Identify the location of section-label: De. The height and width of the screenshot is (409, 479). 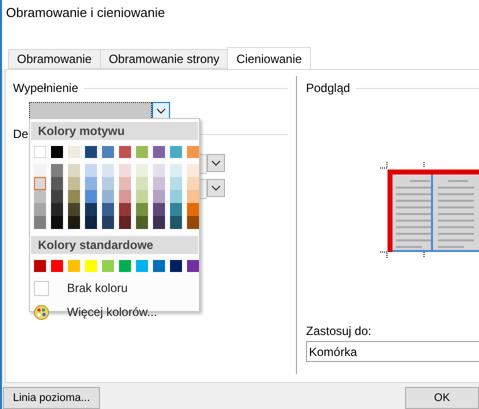
(20, 134).